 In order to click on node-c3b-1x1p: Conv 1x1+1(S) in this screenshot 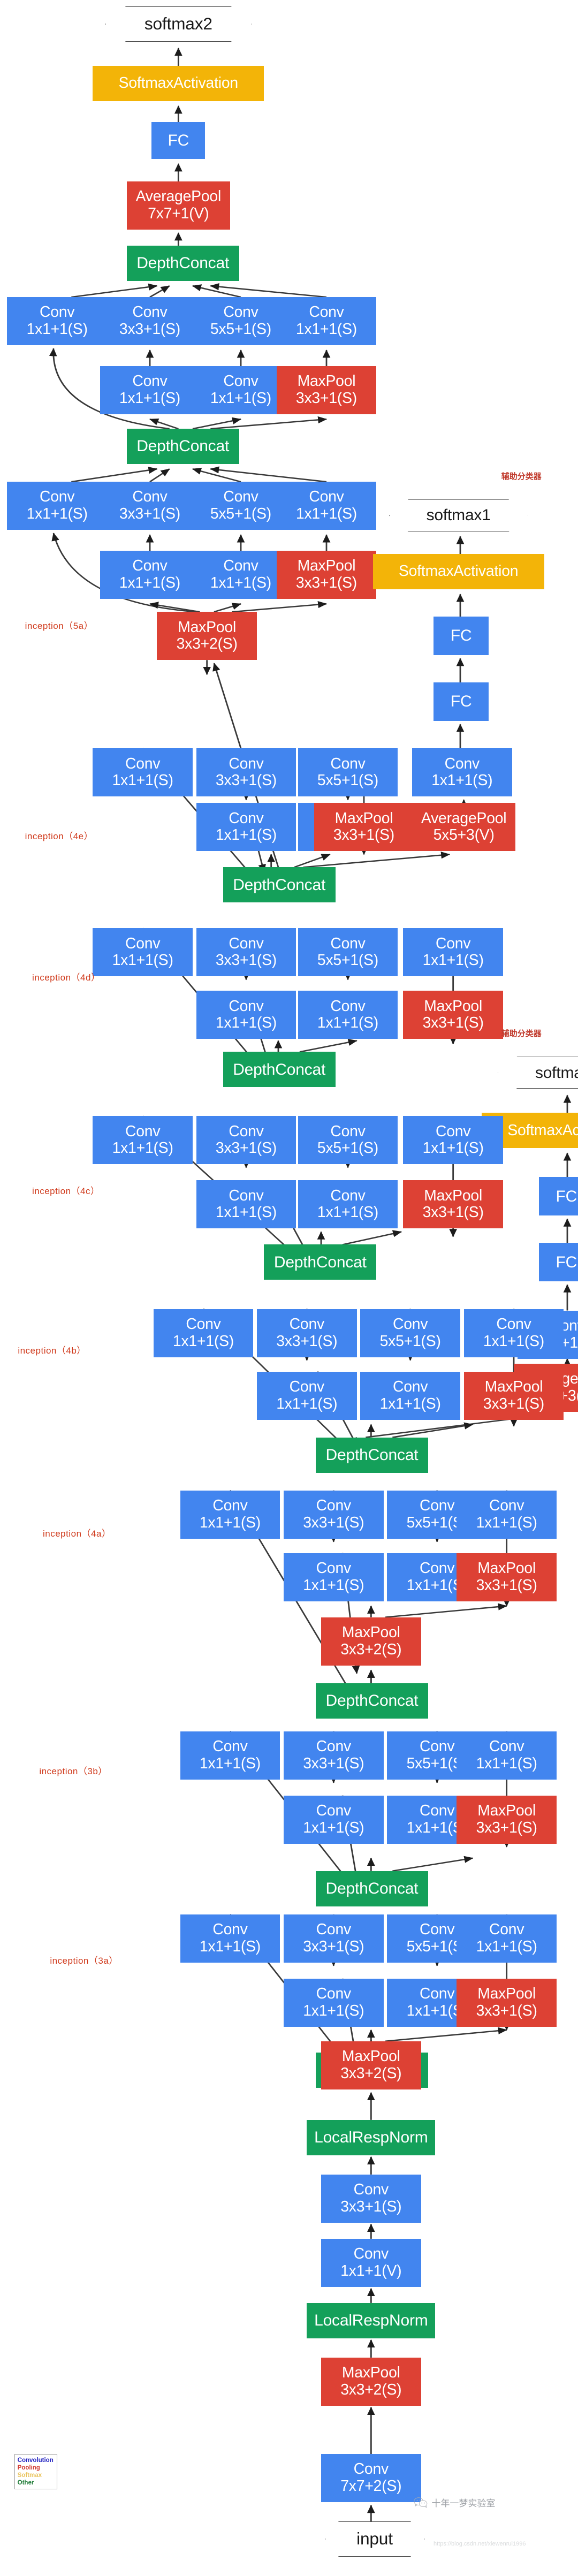, I will do `click(507, 1755)`.